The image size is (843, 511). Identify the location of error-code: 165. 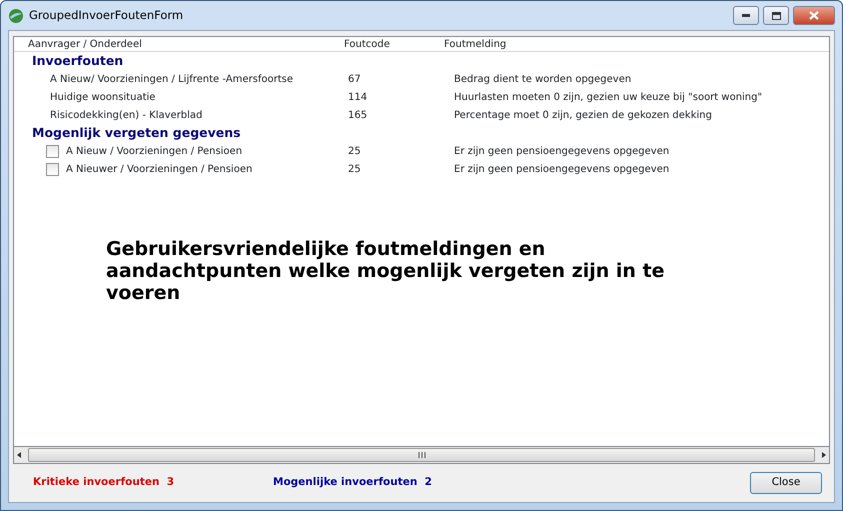
(358, 115).